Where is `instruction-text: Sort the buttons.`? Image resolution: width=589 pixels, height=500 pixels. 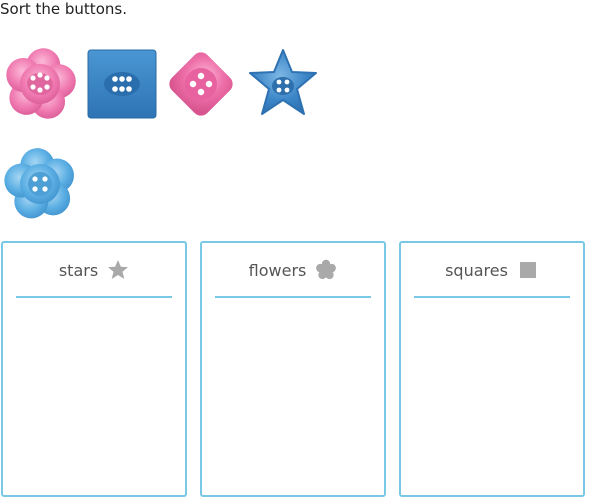
instruction-text: Sort the buttons. is located at coordinates (63, 9).